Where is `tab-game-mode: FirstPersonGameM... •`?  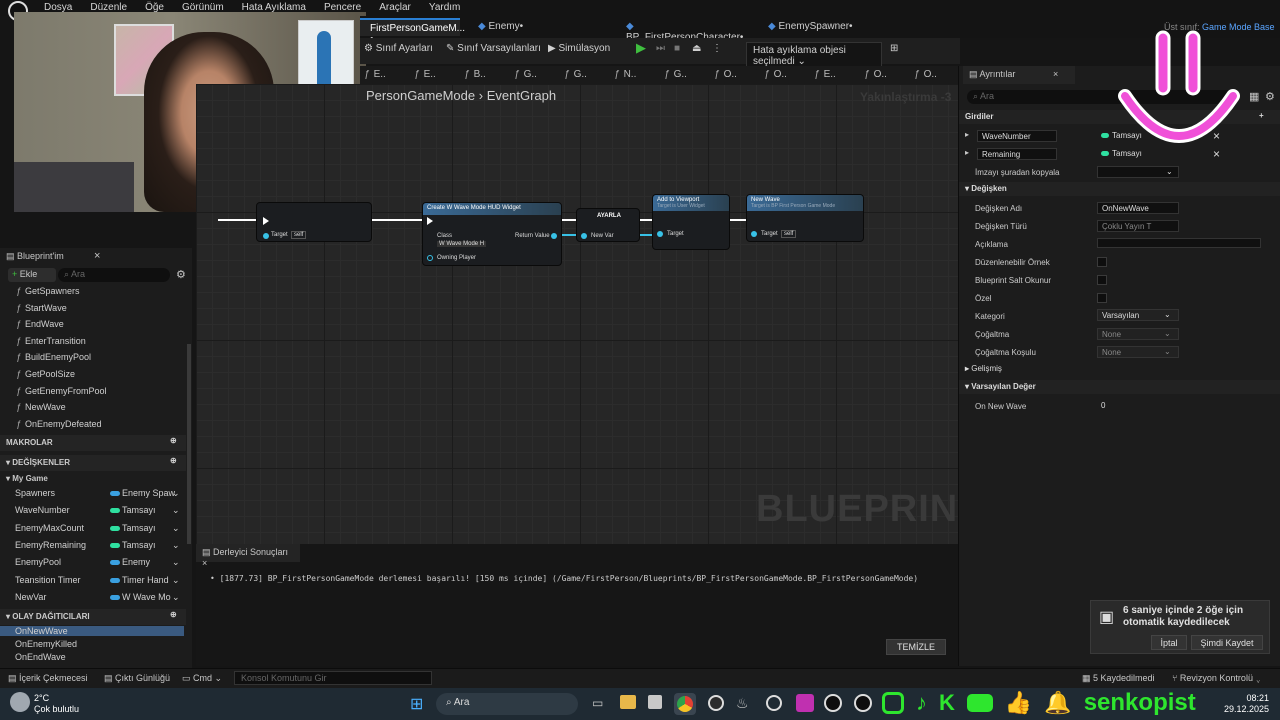 tab-game-mode: FirstPersonGameM... • is located at coordinates (412, 31).